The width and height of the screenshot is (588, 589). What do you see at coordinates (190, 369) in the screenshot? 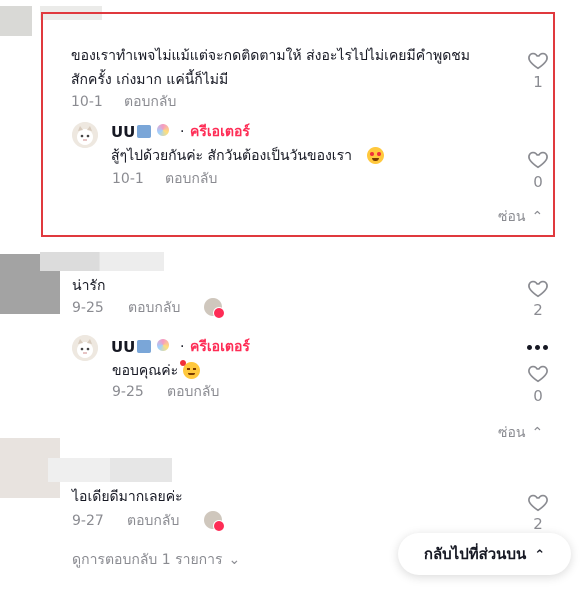
I see `smiling-hearts-emoji-icon` at bounding box center [190, 369].